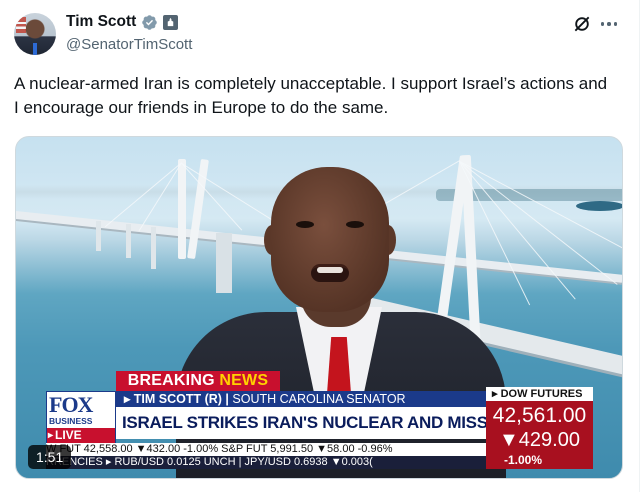 The image size is (640, 492). Describe the element at coordinates (129, 44) in the screenshot. I see `user-handle: @SenatorTimScott` at that location.